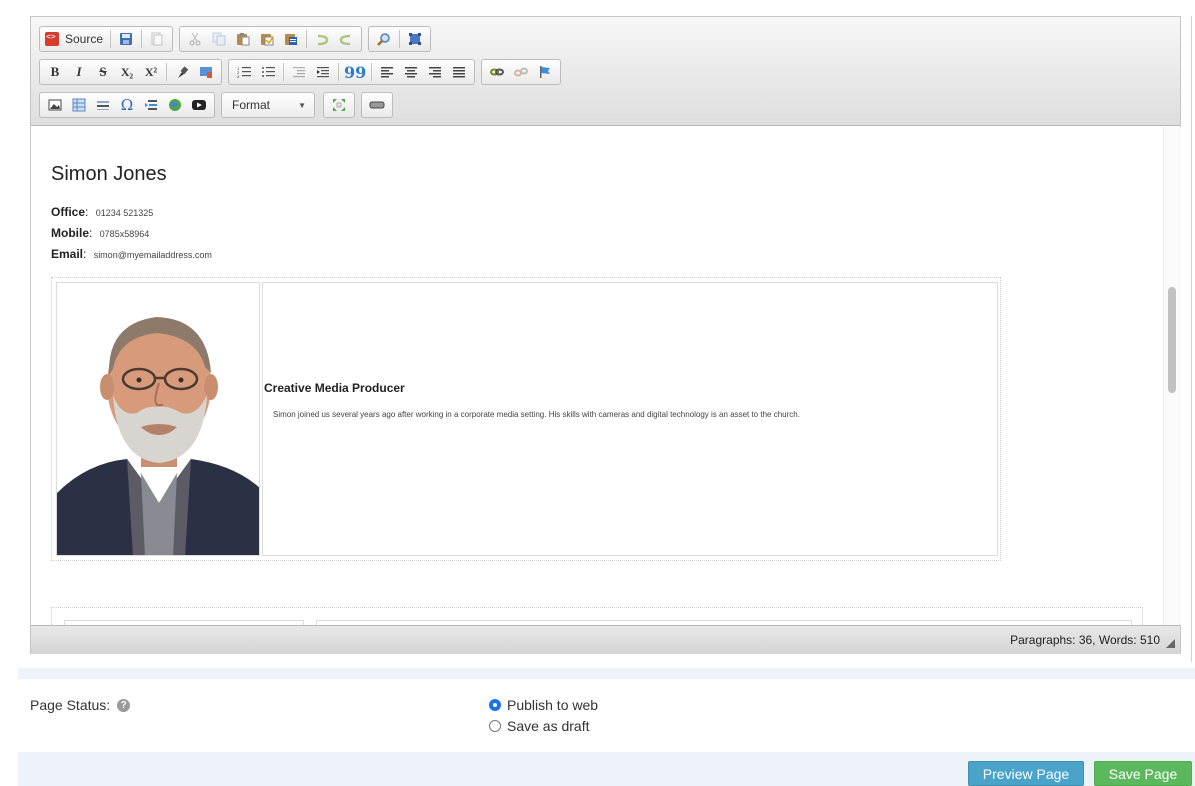 The height and width of the screenshot is (786, 1195). I want to click on scrollbar-thumb, so click(1172, 340).